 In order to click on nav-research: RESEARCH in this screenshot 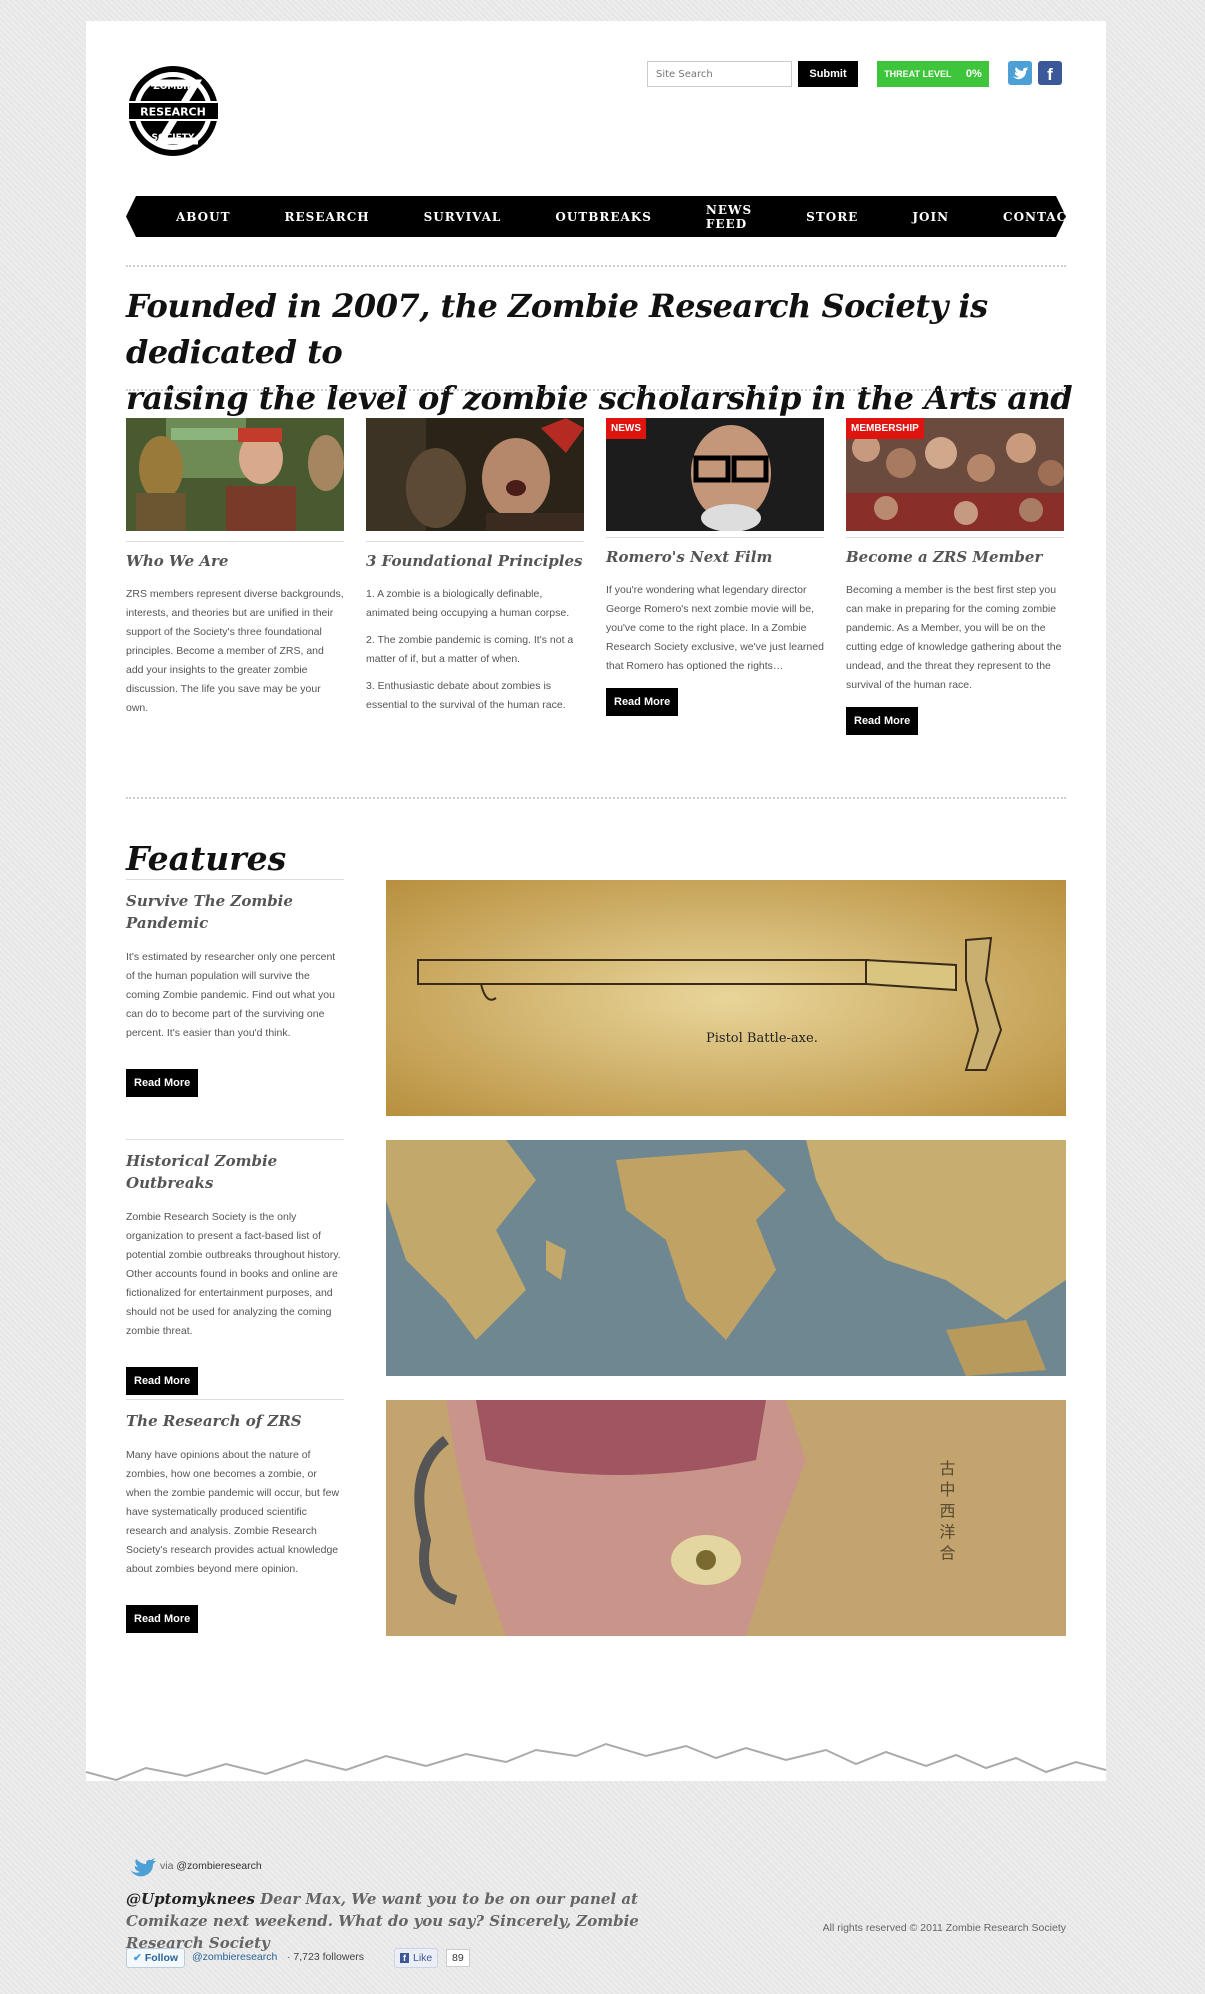, I will do `click(327, 217)`.